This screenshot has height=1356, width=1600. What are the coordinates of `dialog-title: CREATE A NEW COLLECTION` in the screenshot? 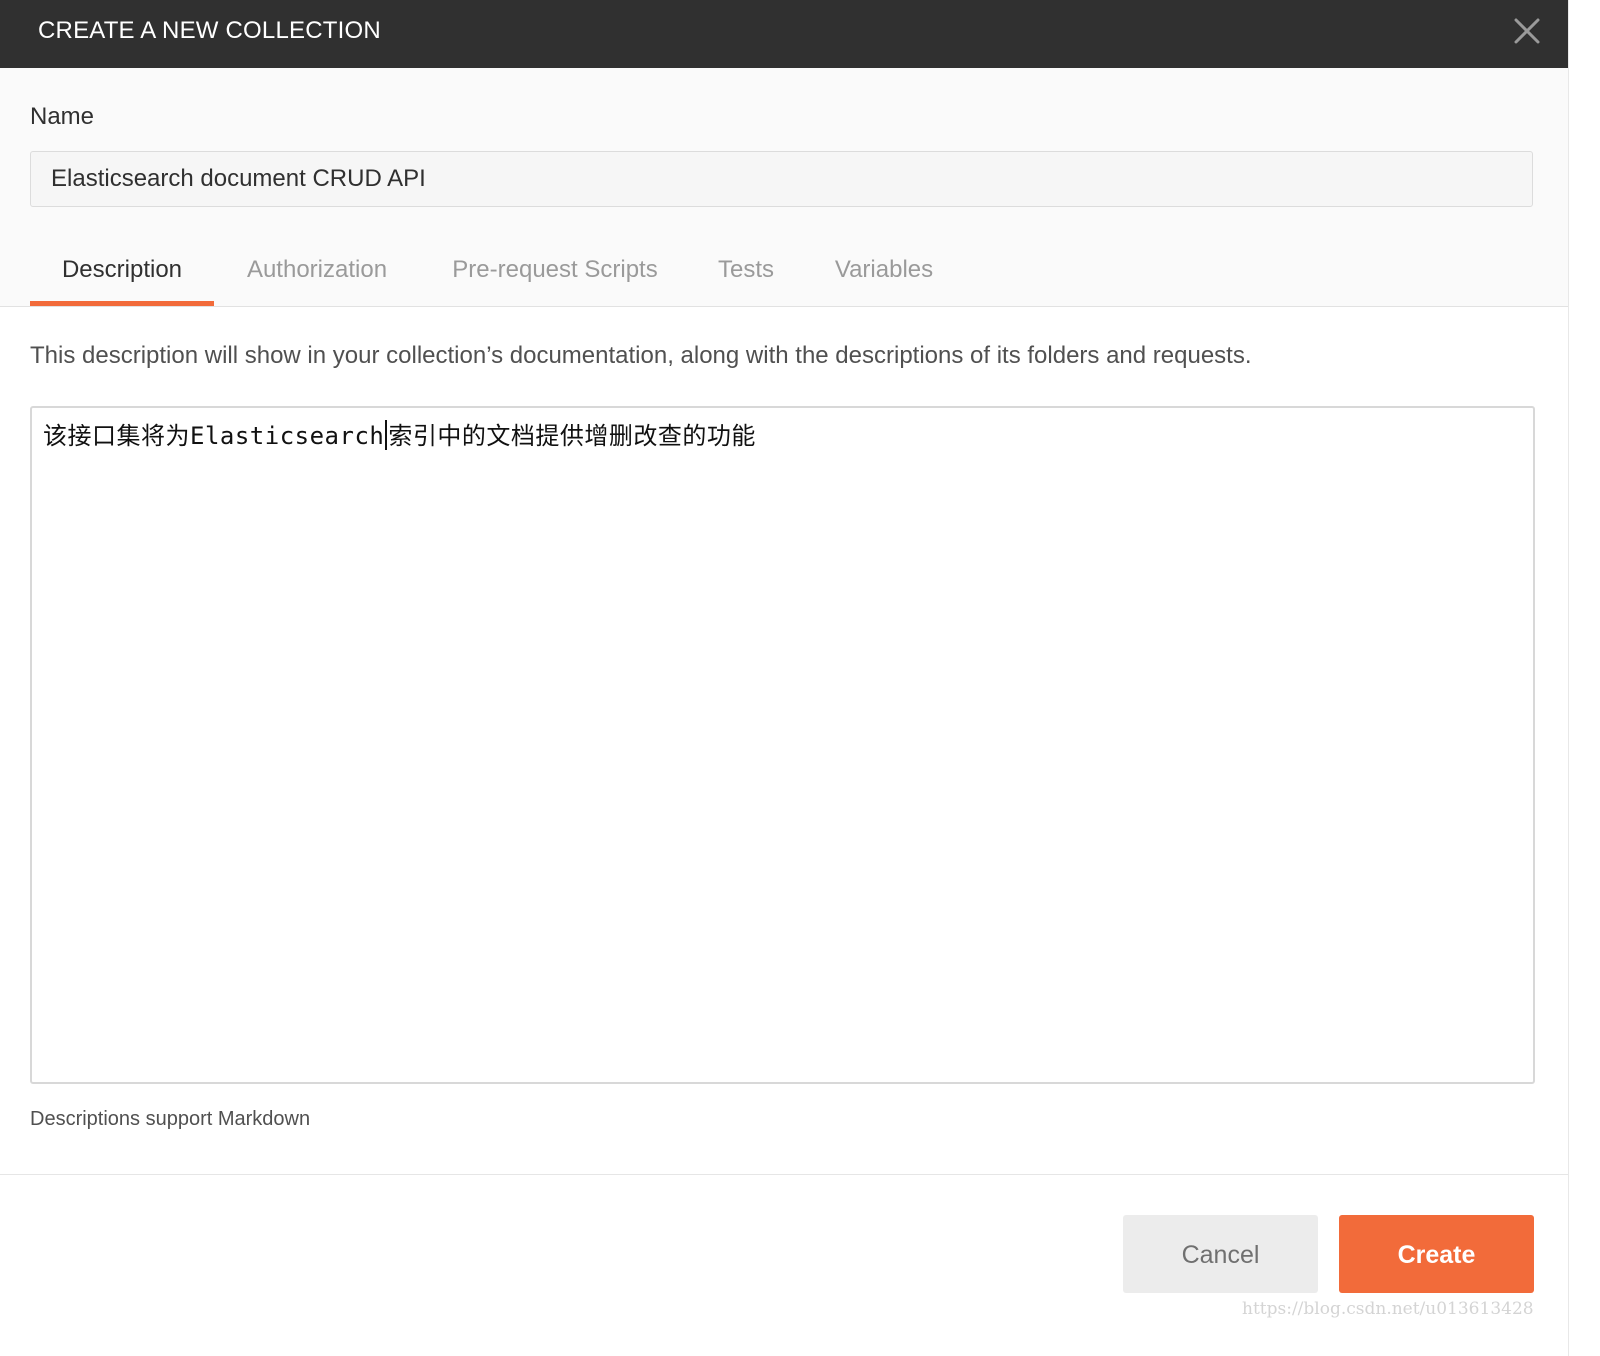 It's located at (209, 30).